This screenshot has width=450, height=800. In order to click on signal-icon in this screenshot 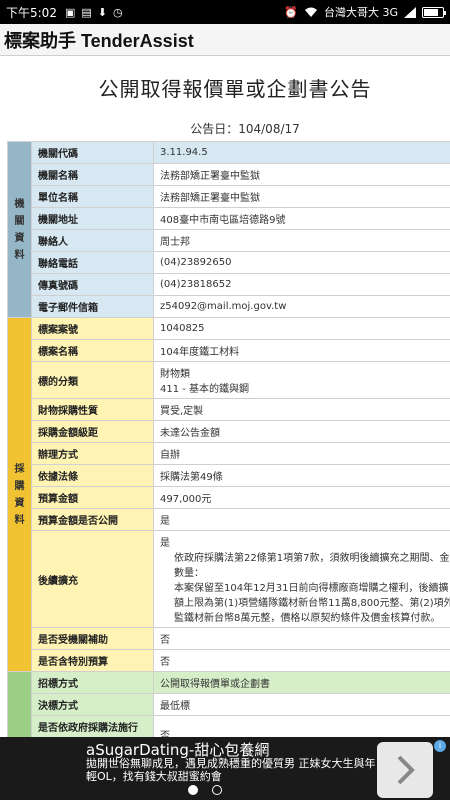, I will do `click(410, 12)`.